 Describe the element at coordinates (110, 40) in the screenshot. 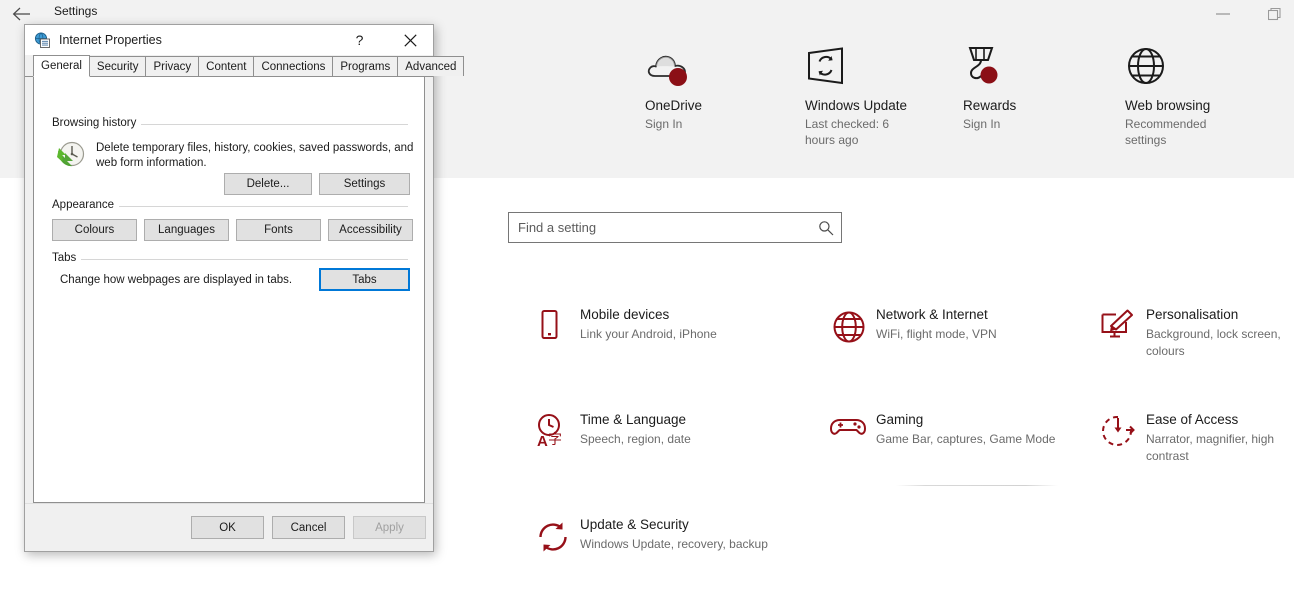

I see `dialog-title: Internet Properties` at that location.